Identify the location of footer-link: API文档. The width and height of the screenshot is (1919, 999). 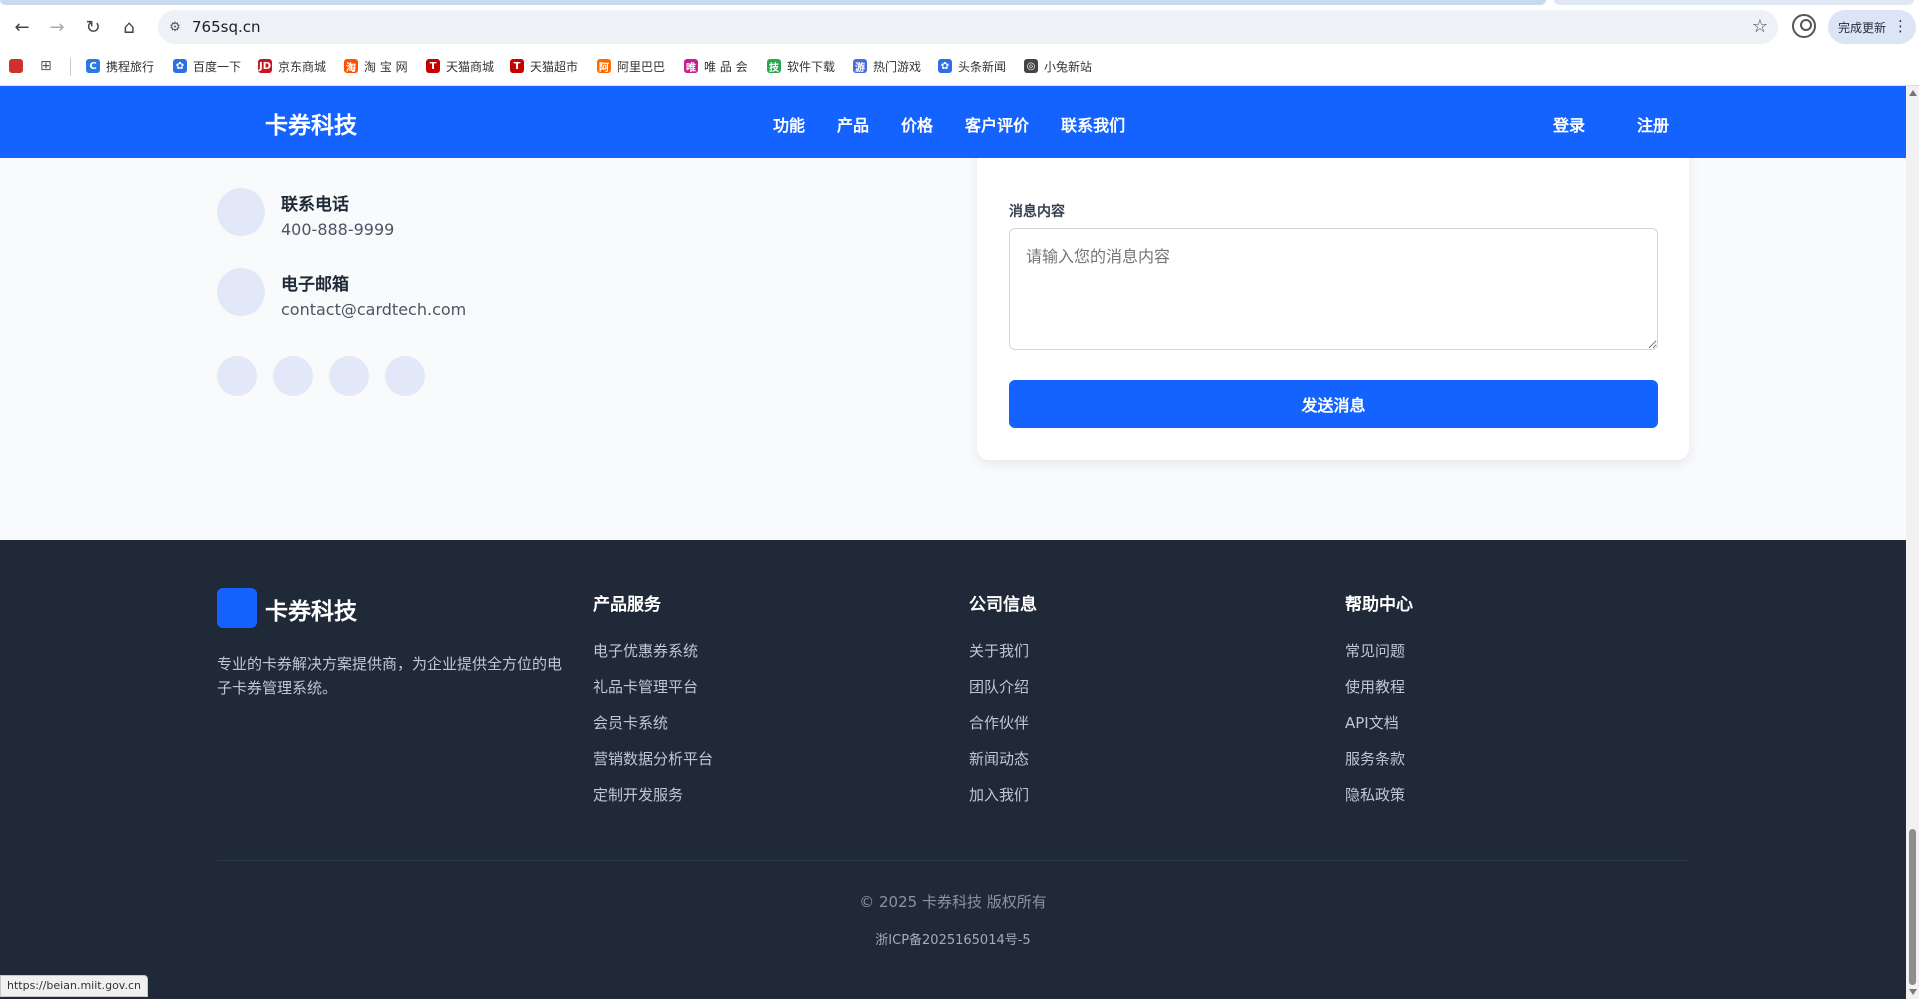
(1379, 723).